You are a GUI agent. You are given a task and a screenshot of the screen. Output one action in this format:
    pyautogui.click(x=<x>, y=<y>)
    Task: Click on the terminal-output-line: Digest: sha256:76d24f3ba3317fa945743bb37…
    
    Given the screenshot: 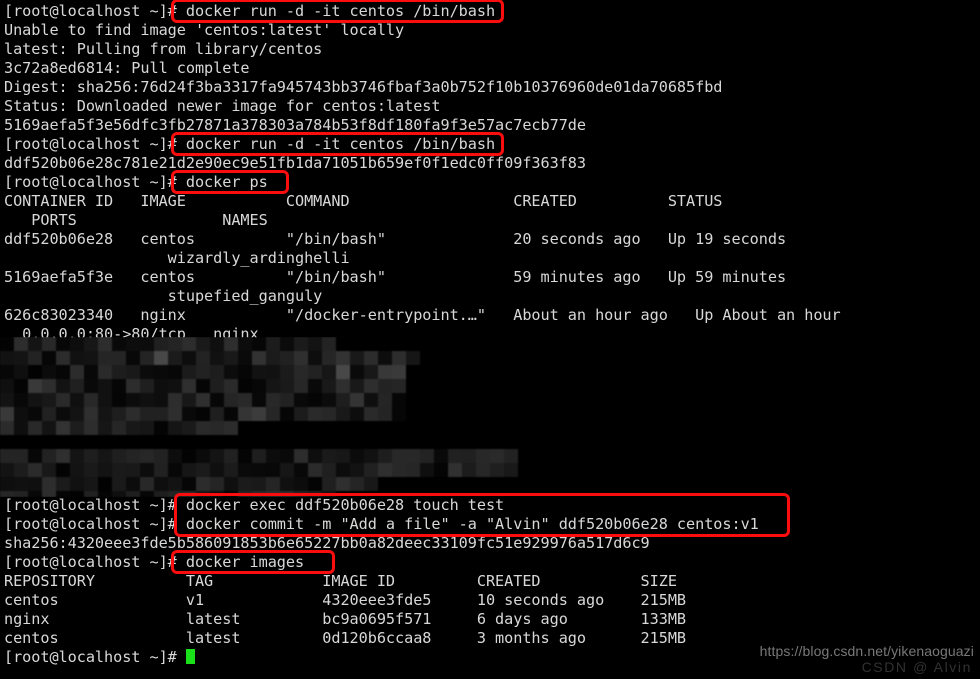 What is the action you would take?
    pyautogui.click(x=363, y=87)
    